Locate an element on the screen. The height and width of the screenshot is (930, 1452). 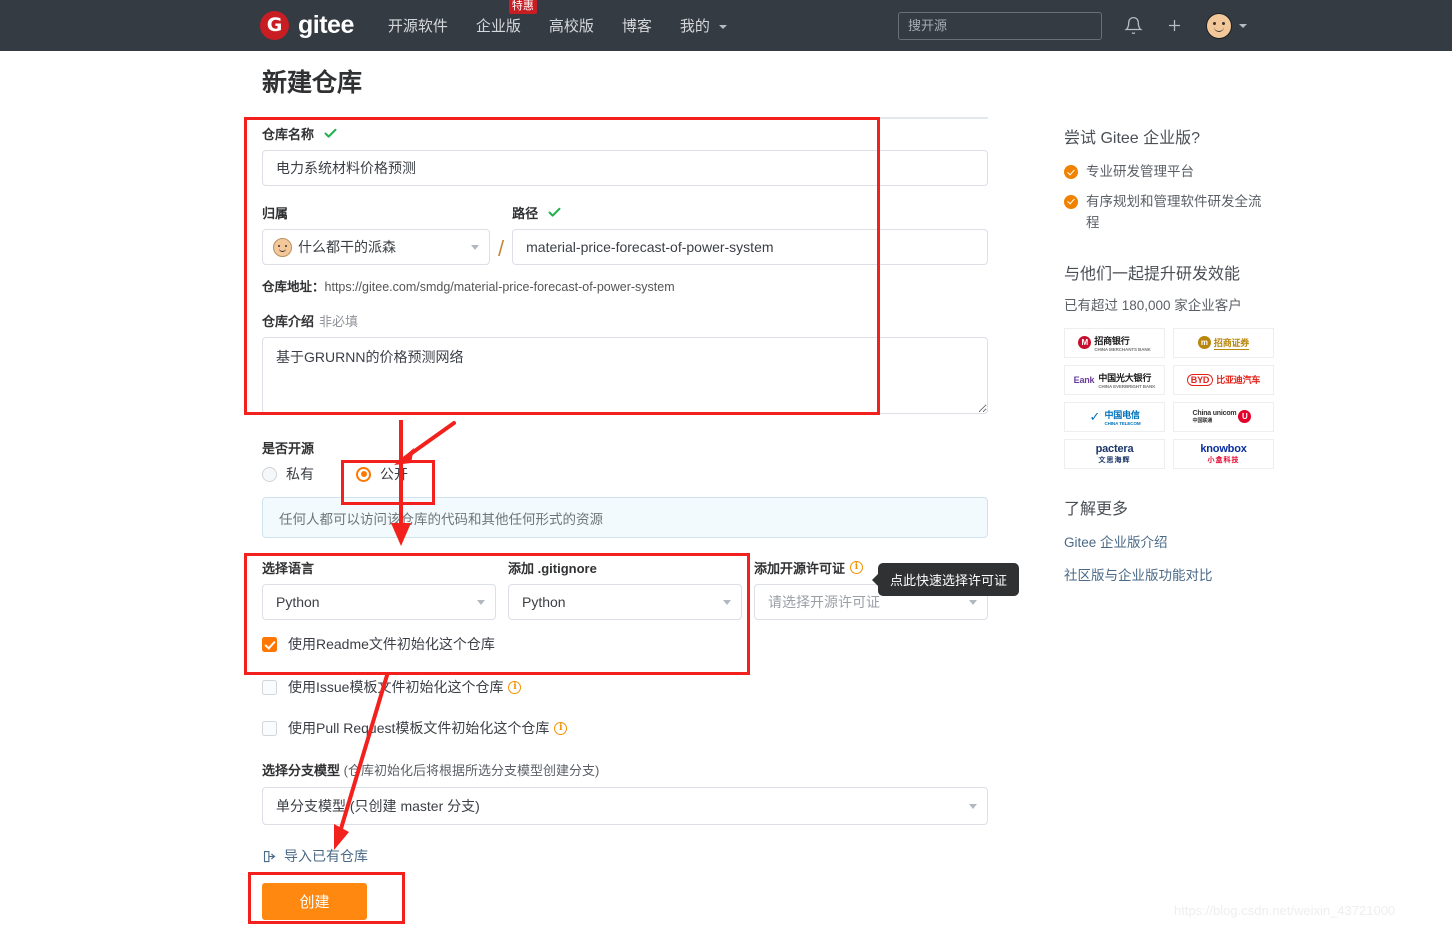
nav-item-mine-label: 我的 is located at coordinates (694, 26).